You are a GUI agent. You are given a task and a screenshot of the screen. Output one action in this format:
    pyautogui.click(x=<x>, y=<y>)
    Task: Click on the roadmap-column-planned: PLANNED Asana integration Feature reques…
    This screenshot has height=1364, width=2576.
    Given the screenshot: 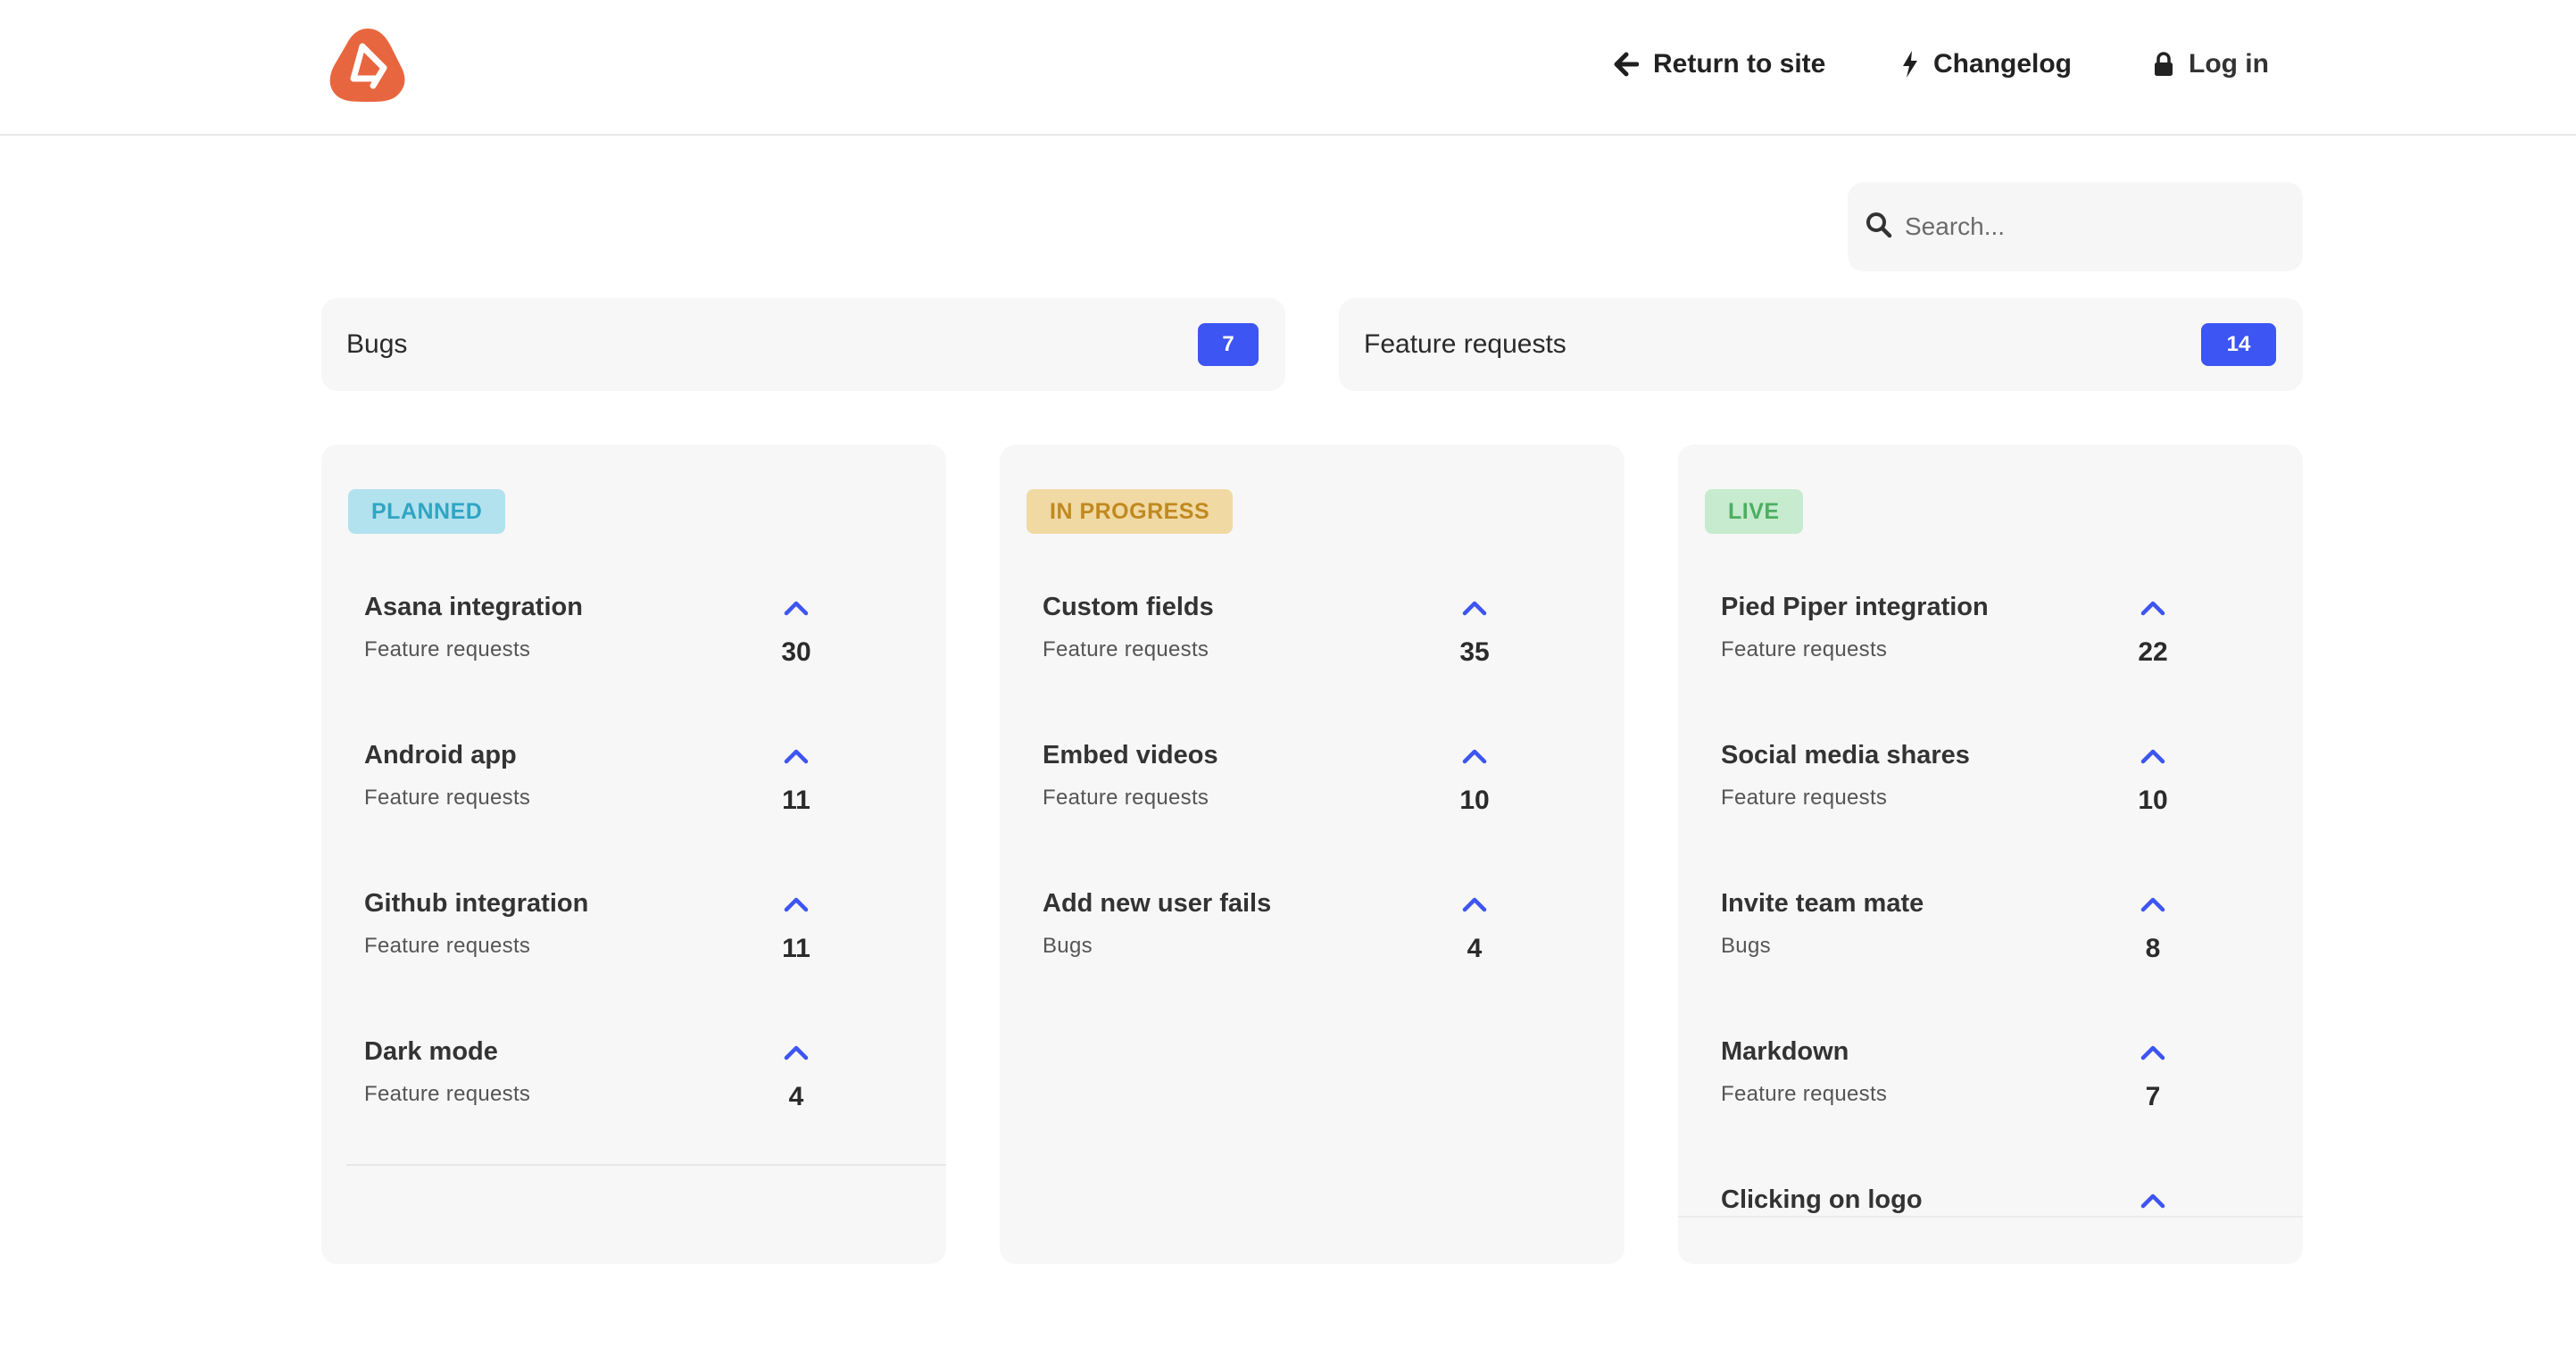 What is the action you would take?
    pyautogui.click(x=634, y=854)
    